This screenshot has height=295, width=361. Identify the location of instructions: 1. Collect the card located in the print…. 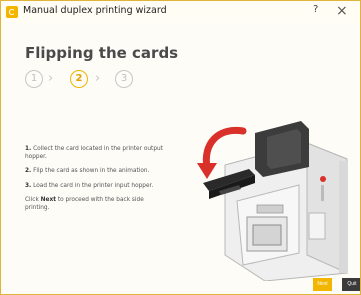
(97, 183).